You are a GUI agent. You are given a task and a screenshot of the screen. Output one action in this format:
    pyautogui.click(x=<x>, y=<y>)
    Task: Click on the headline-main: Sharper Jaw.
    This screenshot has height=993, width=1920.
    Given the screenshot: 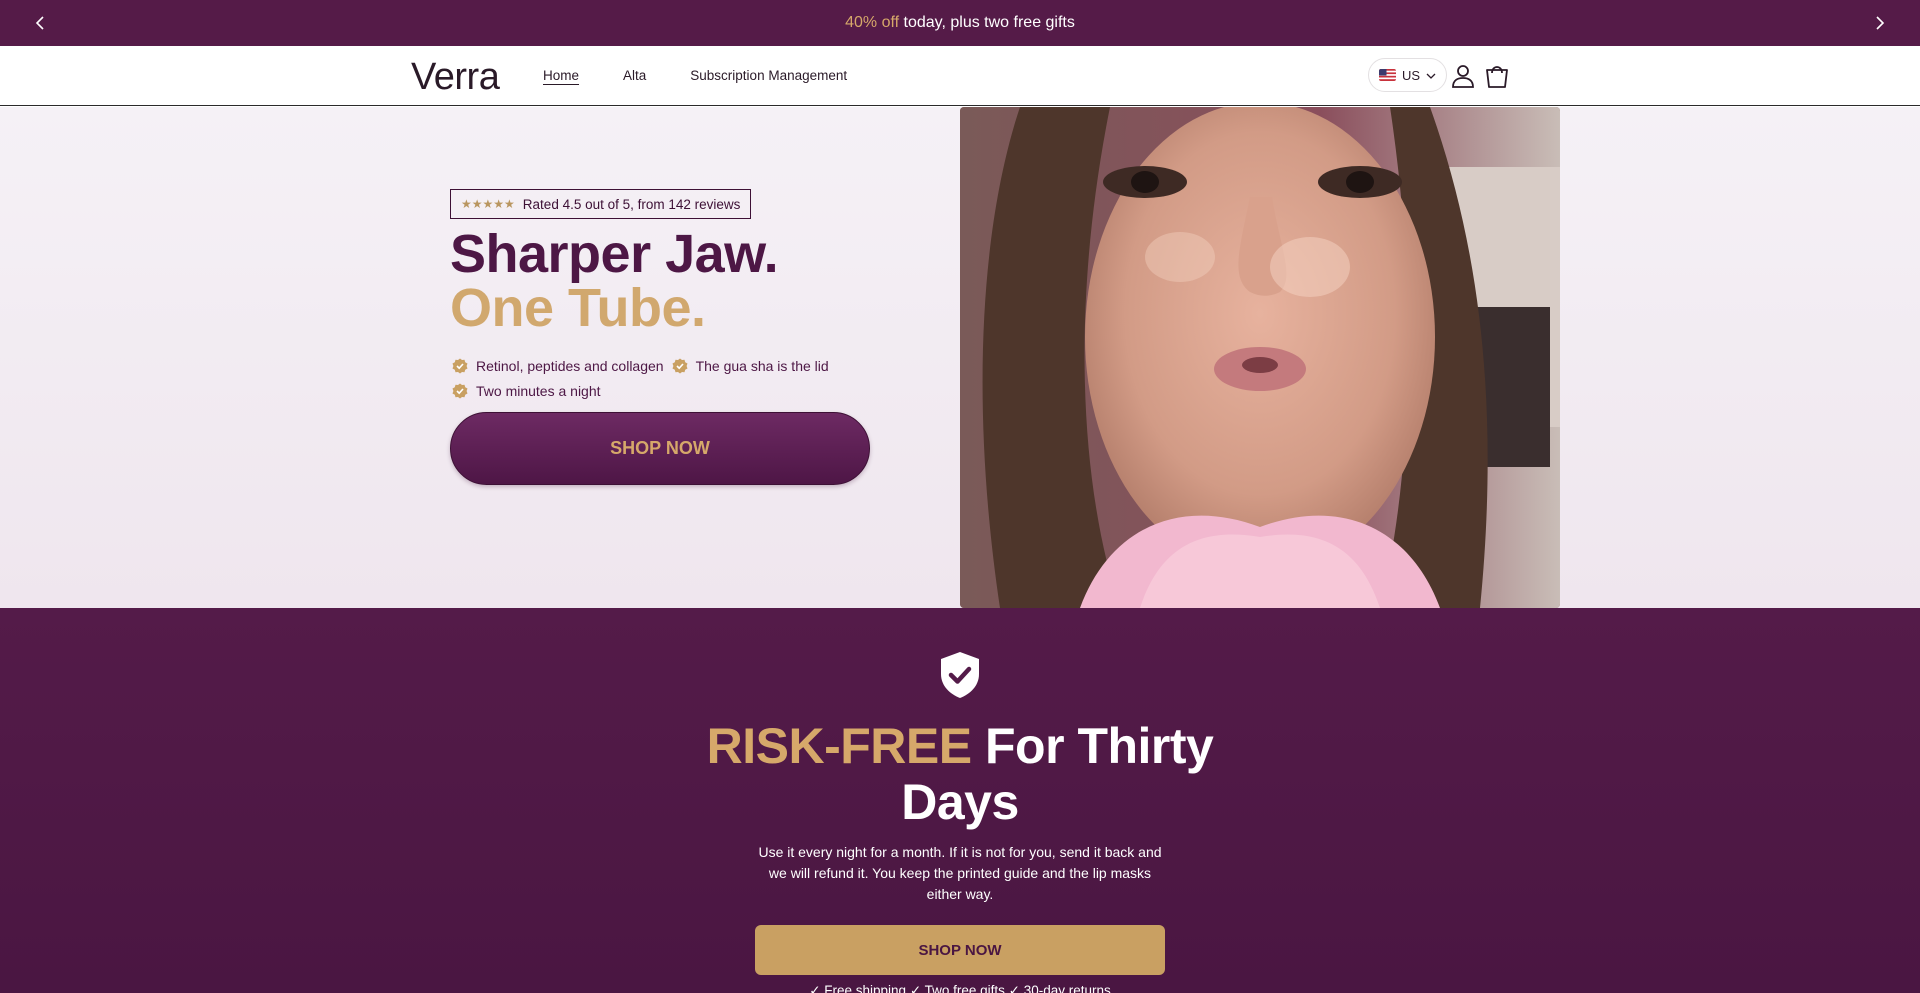 What is the action you would take?
    pyautogui.click(x=614, y=254)
    